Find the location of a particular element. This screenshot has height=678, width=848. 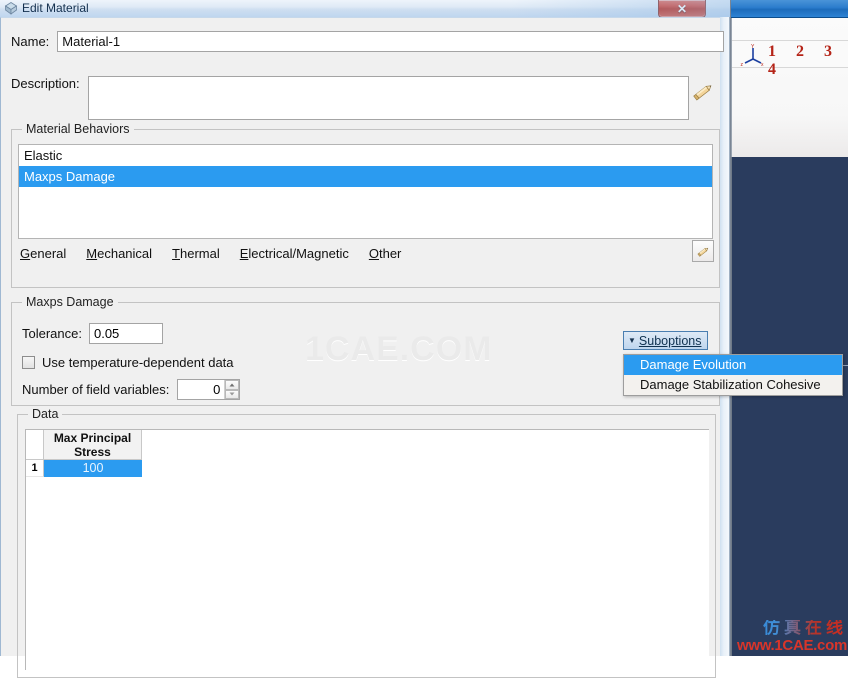

material-behaviors-list: Elastic Maxps Damage is located at coordinates (365, 191).